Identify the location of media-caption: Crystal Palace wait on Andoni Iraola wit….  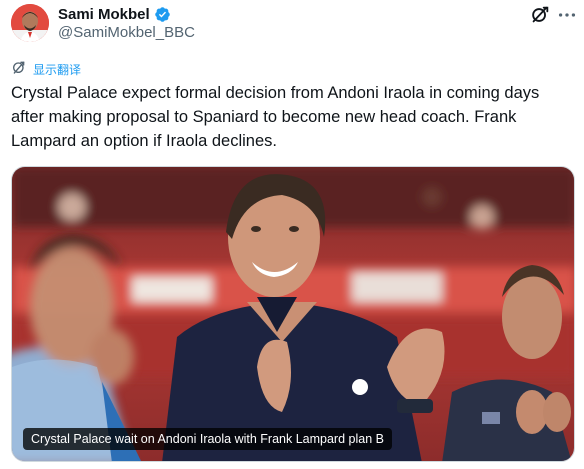
(207, 439).